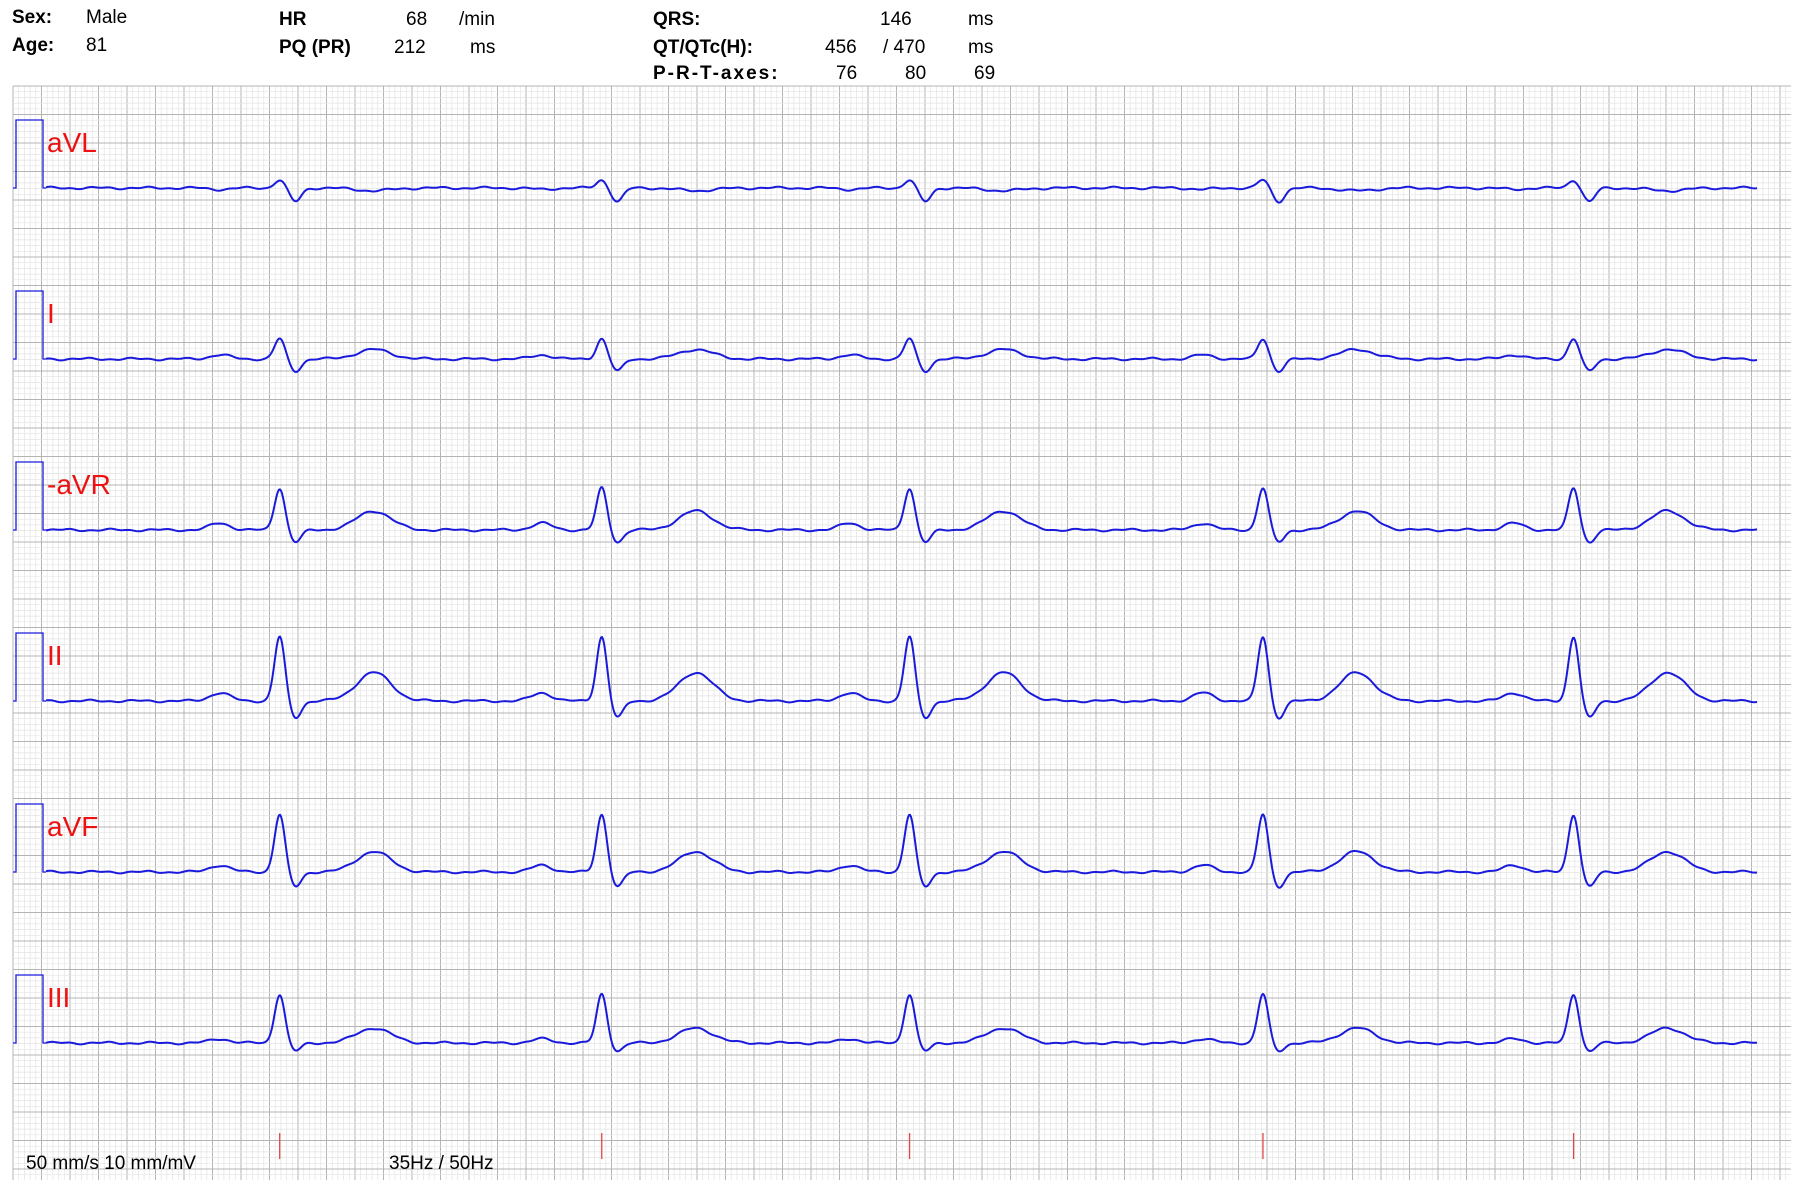 The width and height of the screenshot is (1800, 1189). What do you see at coordinates (896, 19) in the screenshot?
I see `qrs-value: 146` at bounding box center [896, 19].